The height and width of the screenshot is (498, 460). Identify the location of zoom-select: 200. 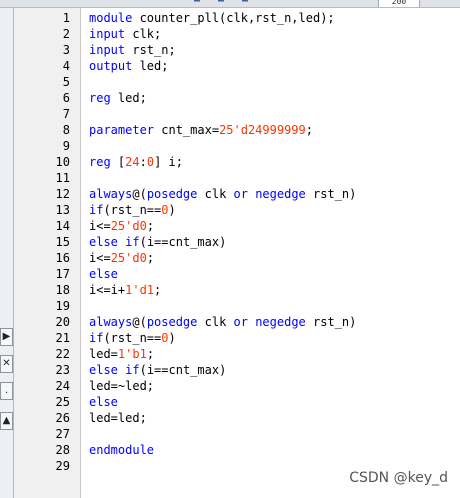
(399, 3).